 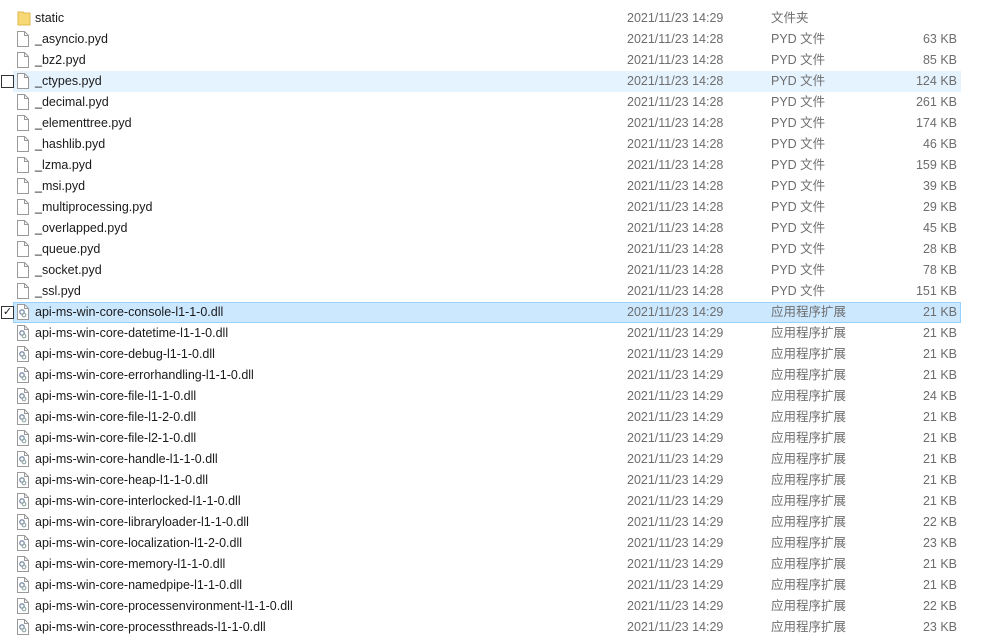 I want to click on file-size: 261 KB, so click(x=936, y=102).